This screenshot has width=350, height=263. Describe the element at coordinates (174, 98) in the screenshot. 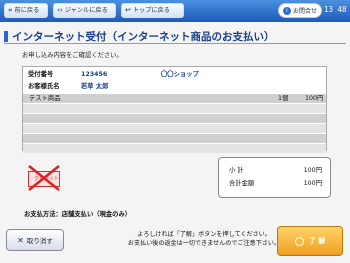

I see `list-item: テスト商品 1個 100円` at that location.